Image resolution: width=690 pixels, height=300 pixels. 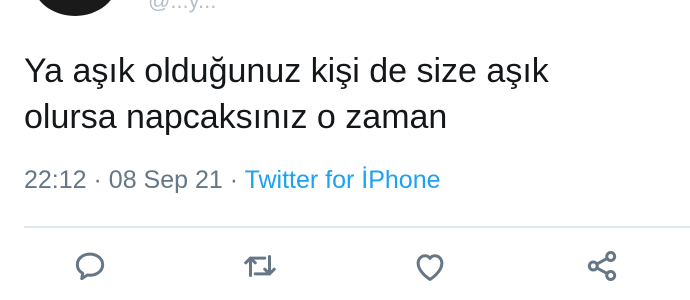 I want to click on like-icon, so click(x=430, y=267).